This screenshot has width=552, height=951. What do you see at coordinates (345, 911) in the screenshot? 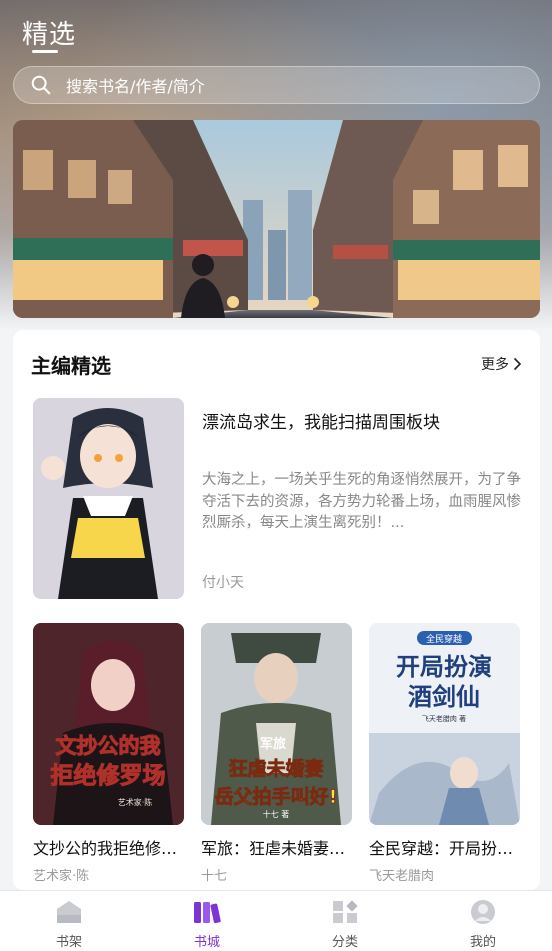
I see `category-icon` at bounding box center [345, 911].